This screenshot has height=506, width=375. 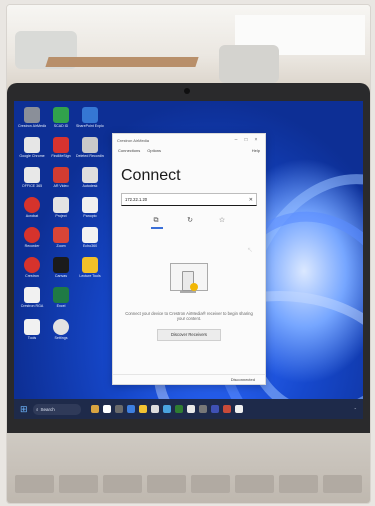 I want to click on desktop-icon: Project, so click(x=61, y=207).